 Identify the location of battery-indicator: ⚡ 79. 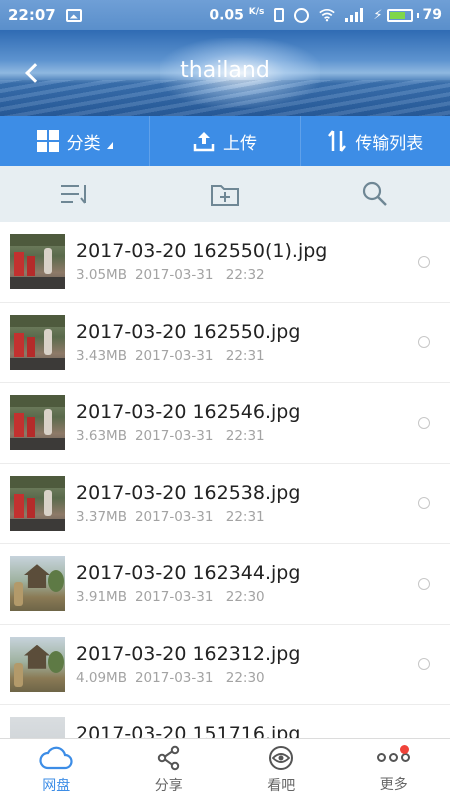
(407, 15).